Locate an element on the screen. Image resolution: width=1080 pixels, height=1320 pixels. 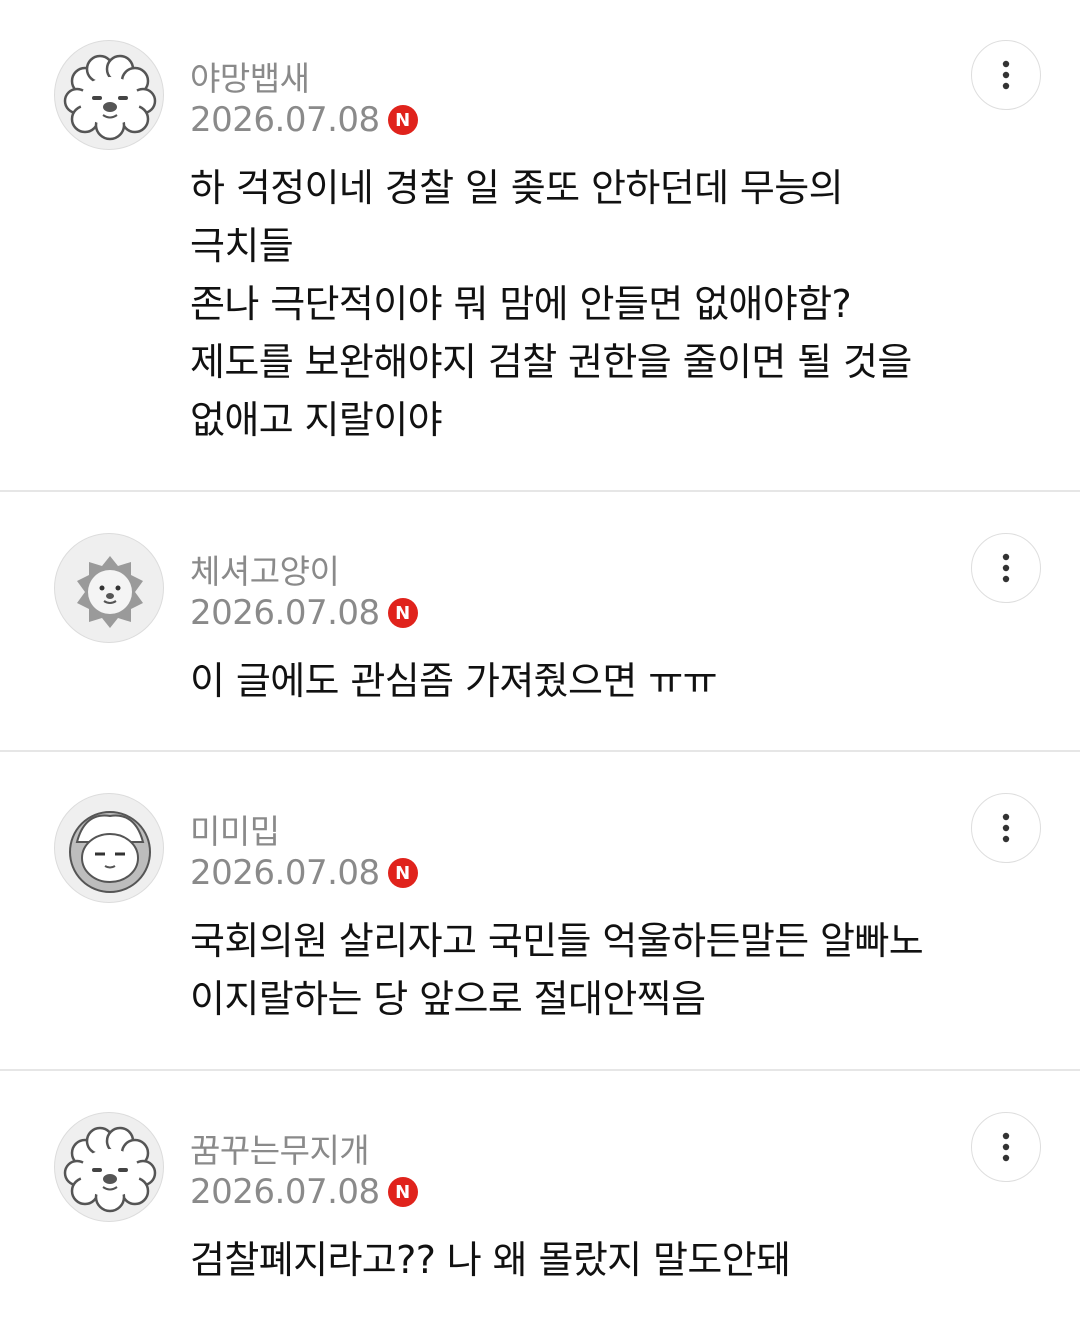
comment-line: 검찰폐지라고?? 나 왜 몰랐지 말도안돼 is located at coordinates (490, 1260).